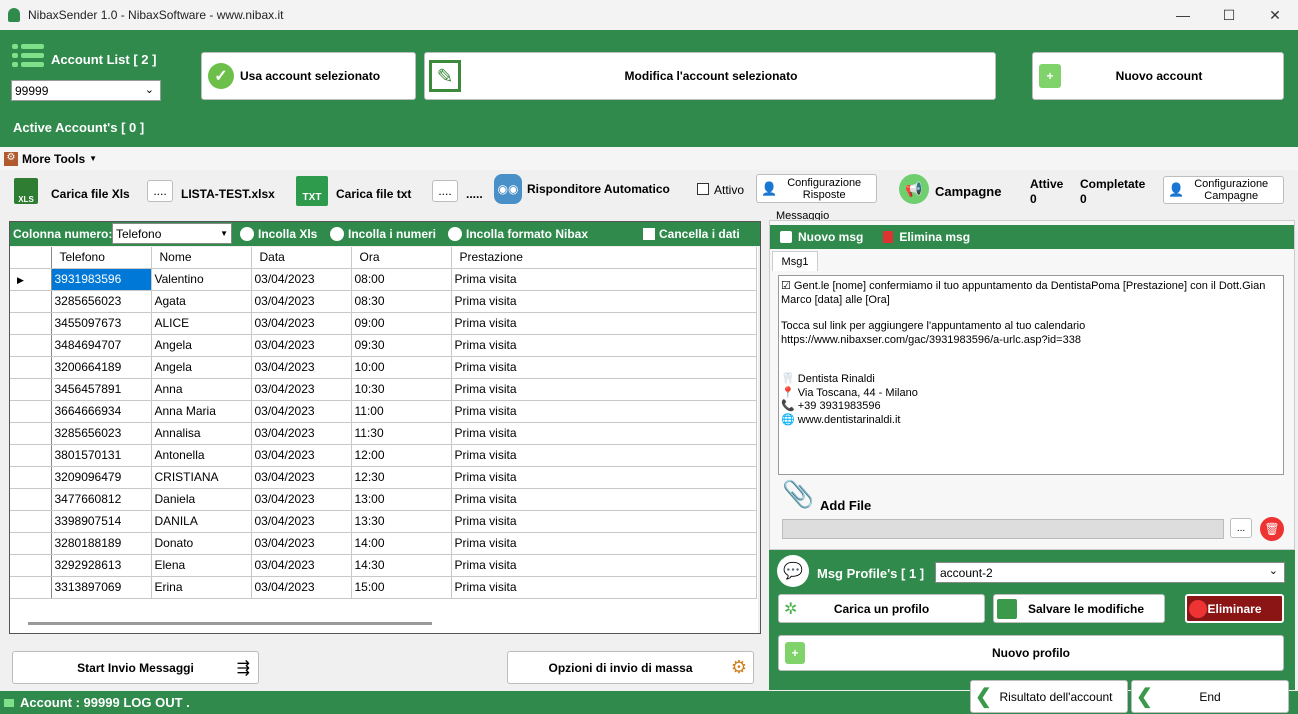 The image size is (1298, 714). Describe the element at coordinates (710, 76) in the screenshot. I see `edit-account-button: ✎ Modifica l'account selezionato` at that location.